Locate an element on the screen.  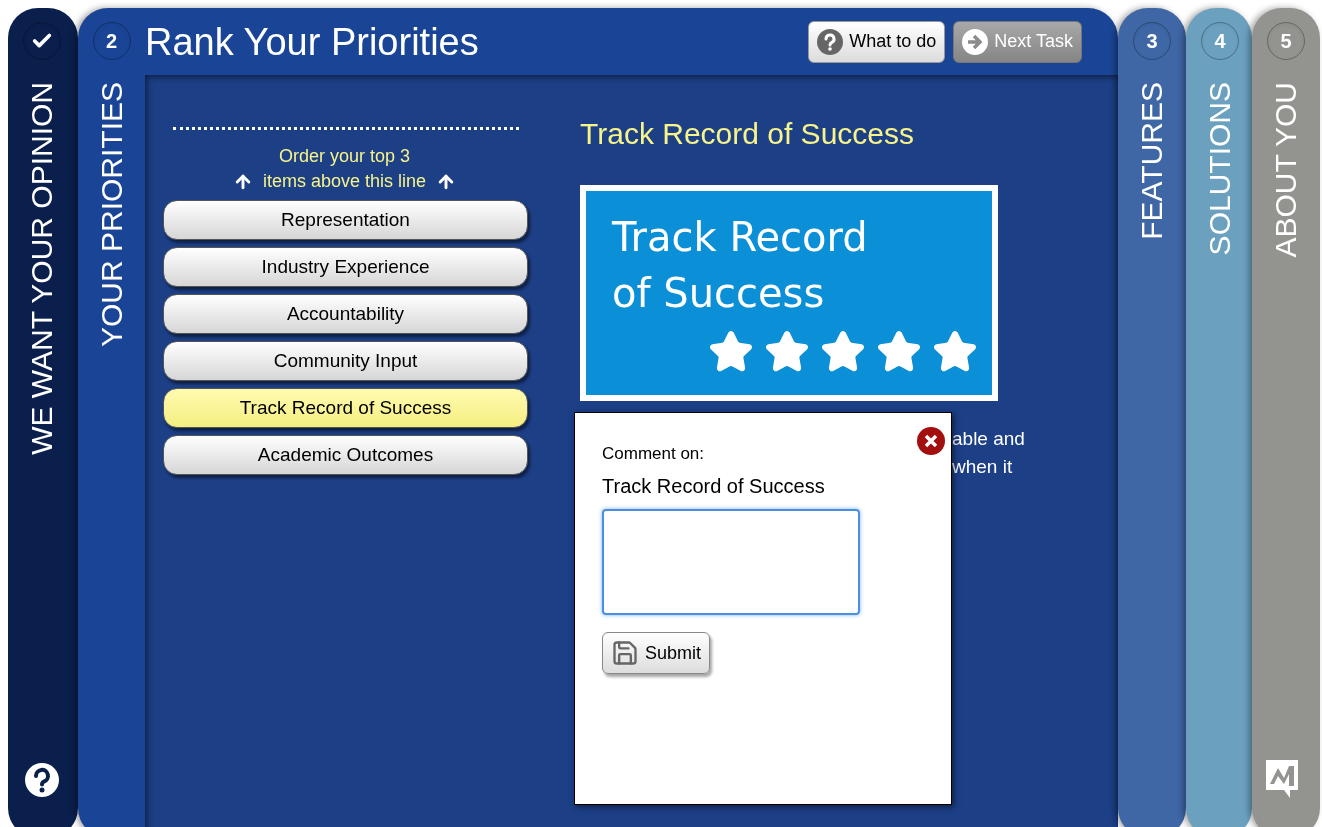
submit-button: Submit is located at coordinates (656, 653).